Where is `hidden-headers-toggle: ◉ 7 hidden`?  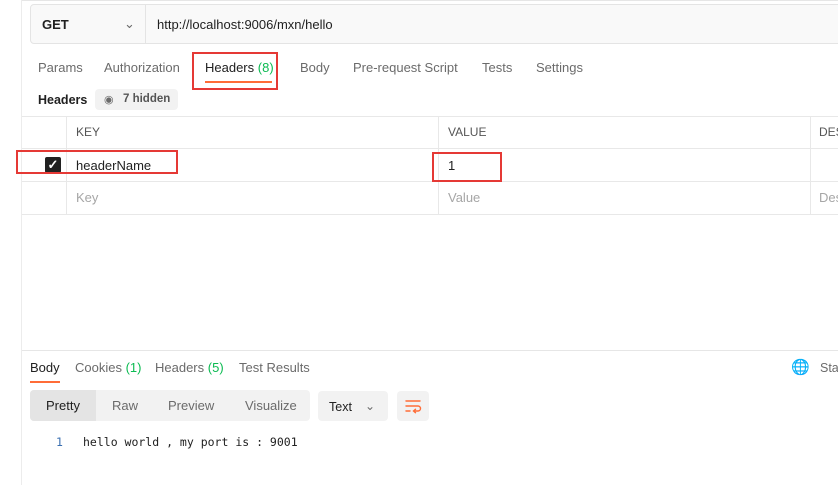
hidden-headers-toggle: ◉ 7 hidden is located at coordinates (136, 99).